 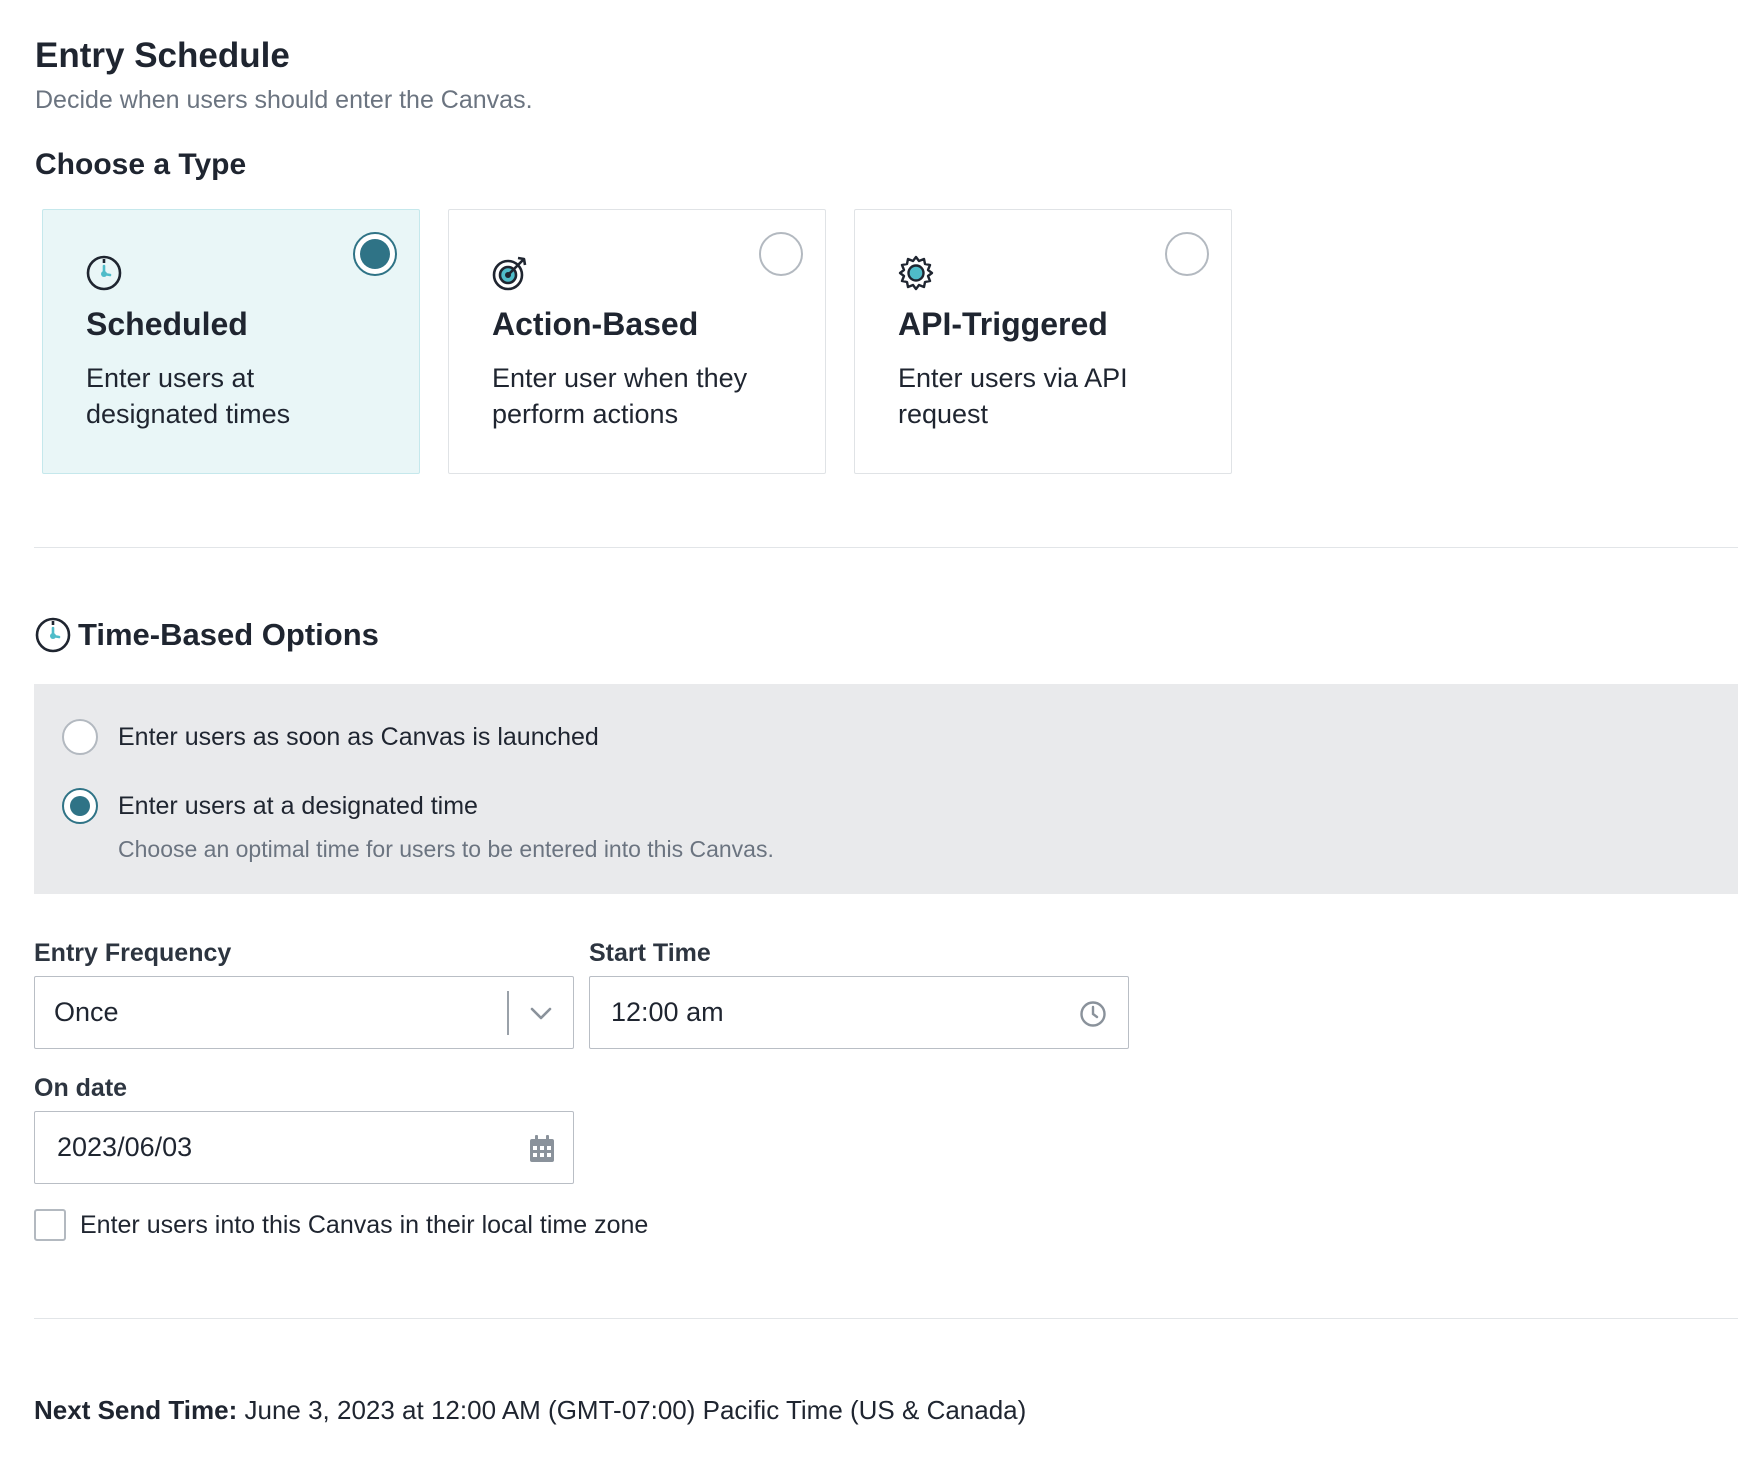 What do you see at coordinates (228, 634) in the screenshot?
I see `time-based-options-title: Time-Based Options` at bounding box center [228, 634].